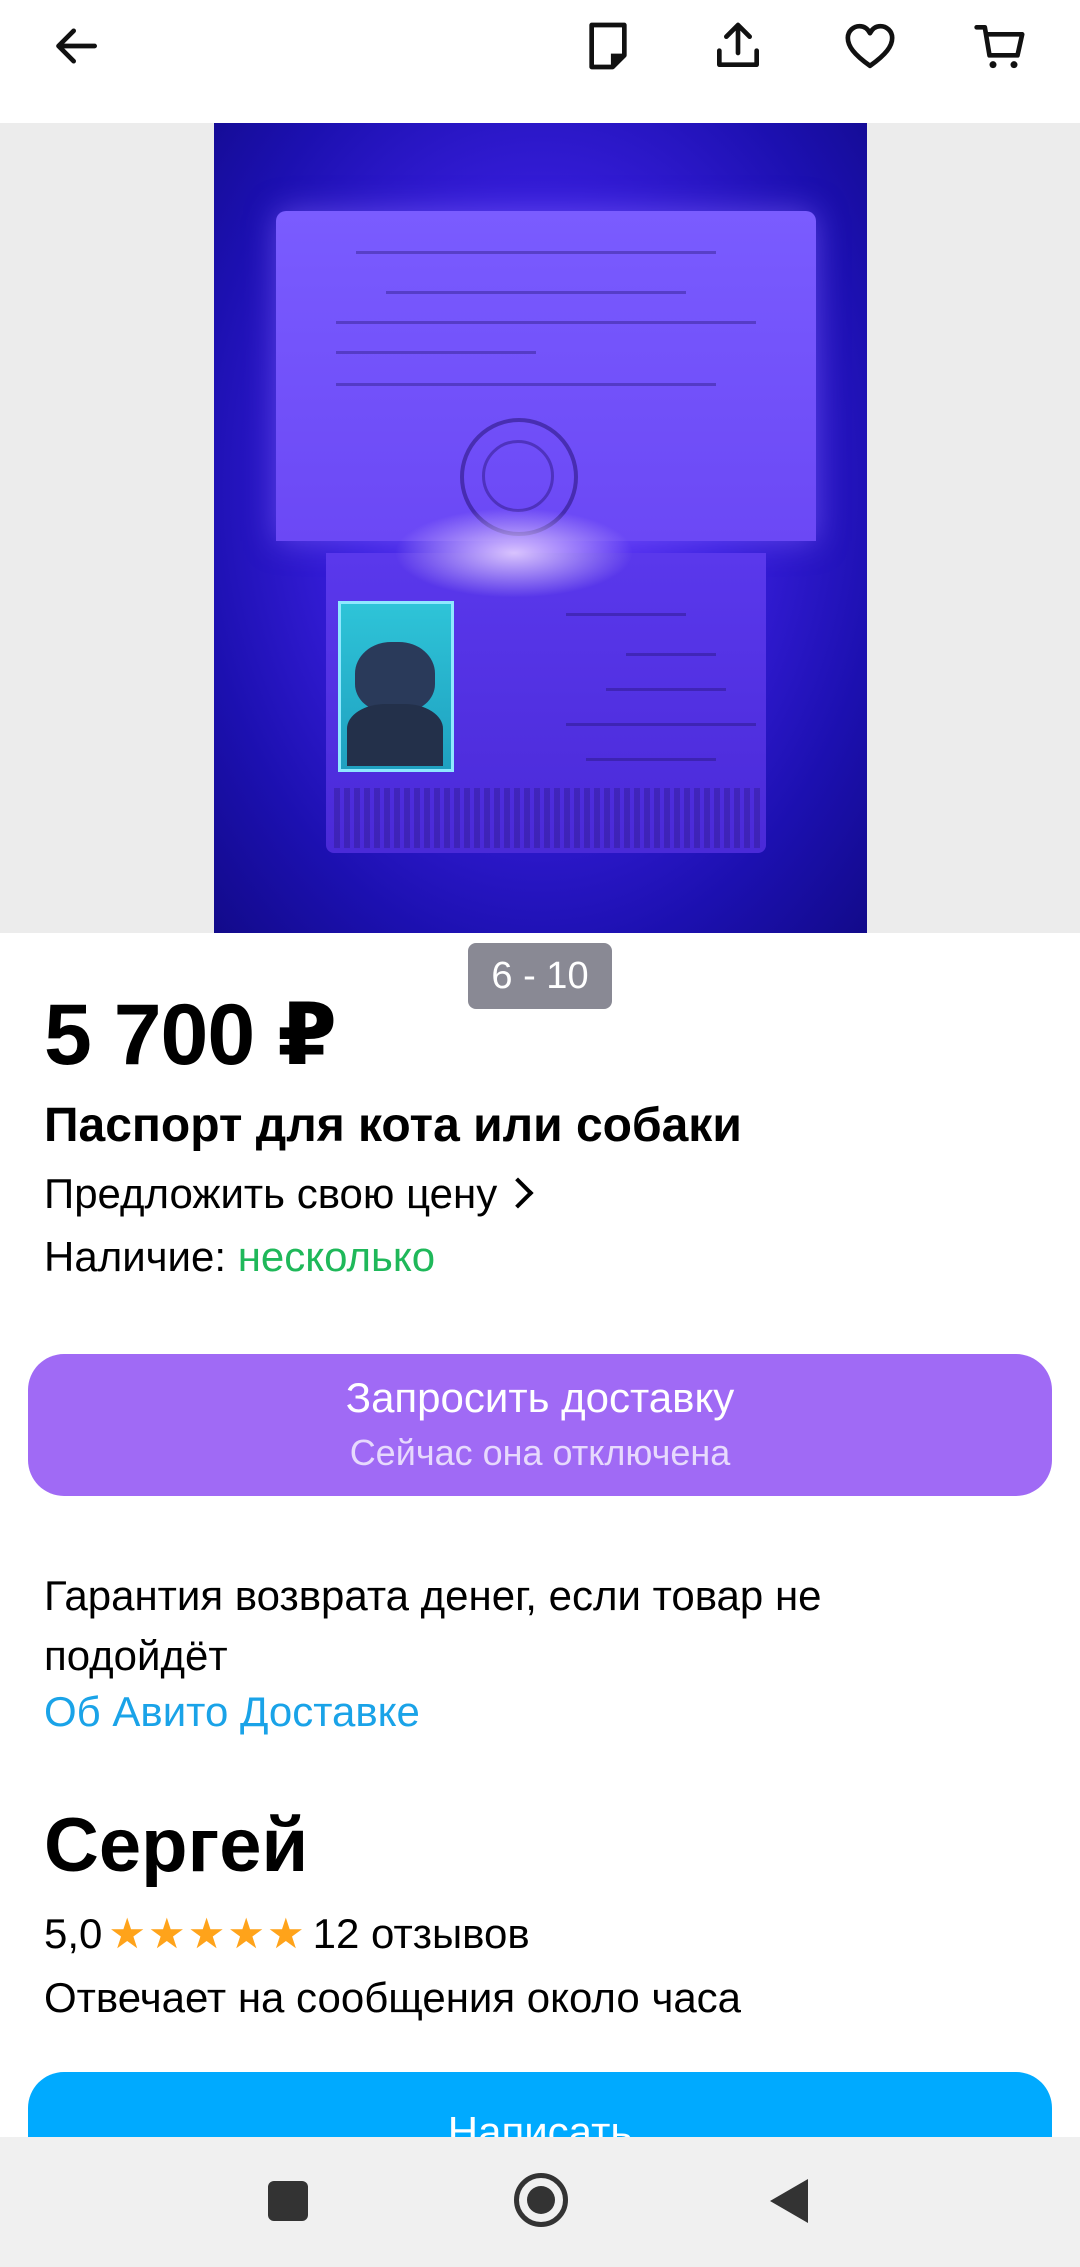 This screenshot has width=1080, height=2267. What do you see at coordinates (540, 1452) in the screenshot?
I see `request-delivery-sublabel: Сейчас она отключена` at bounding box center [540, 1452].